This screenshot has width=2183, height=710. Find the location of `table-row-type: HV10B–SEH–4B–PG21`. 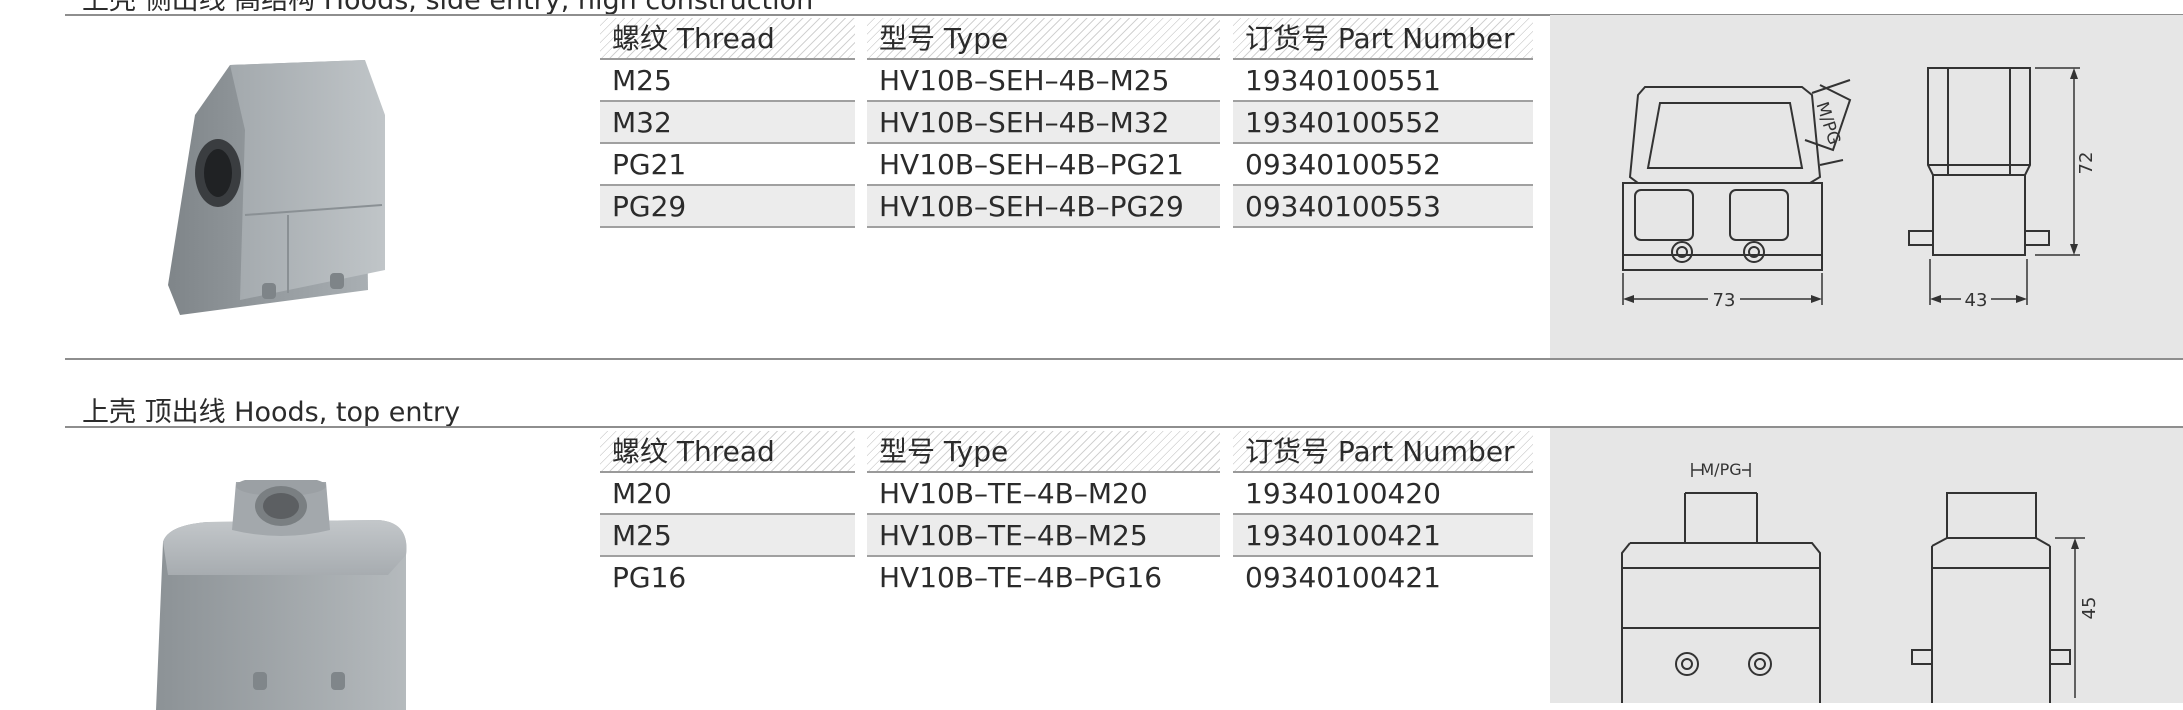

table-row-type: HV10B–SEH–4B–PG21 is located at coordinates (1043, 165).